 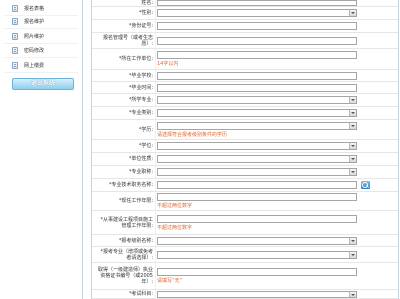 What do you see at coordinates (135, 59) in the screenshot?
I see `work-unit-label: *所在工作单位:` at bounding box center [135, 59].